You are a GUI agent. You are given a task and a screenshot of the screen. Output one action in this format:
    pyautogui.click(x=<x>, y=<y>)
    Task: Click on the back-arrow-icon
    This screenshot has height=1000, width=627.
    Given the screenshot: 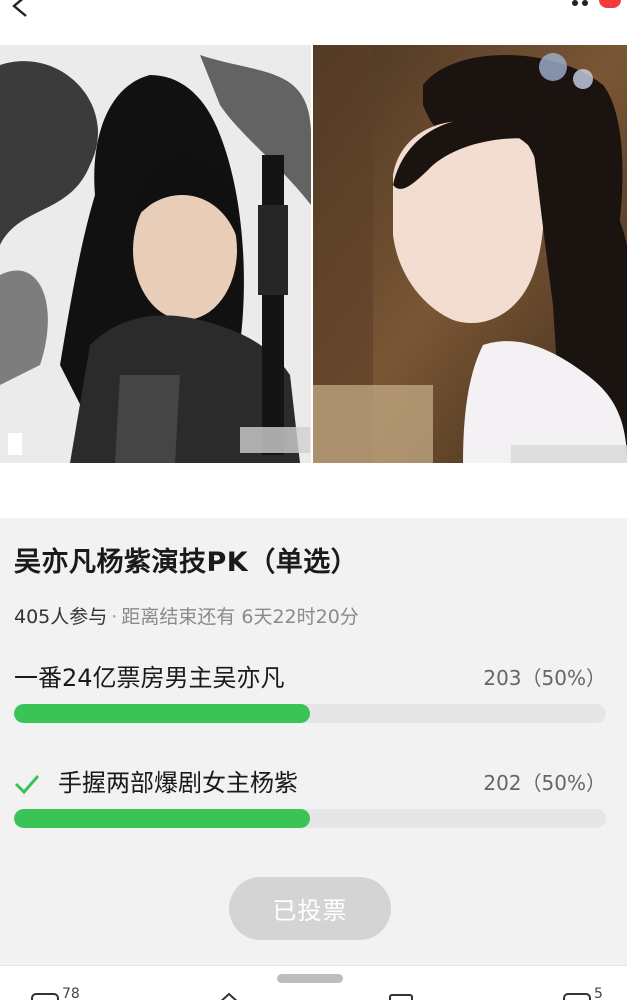 What is the action you would take?
    pyautogui.click(x=21, y=12)
    